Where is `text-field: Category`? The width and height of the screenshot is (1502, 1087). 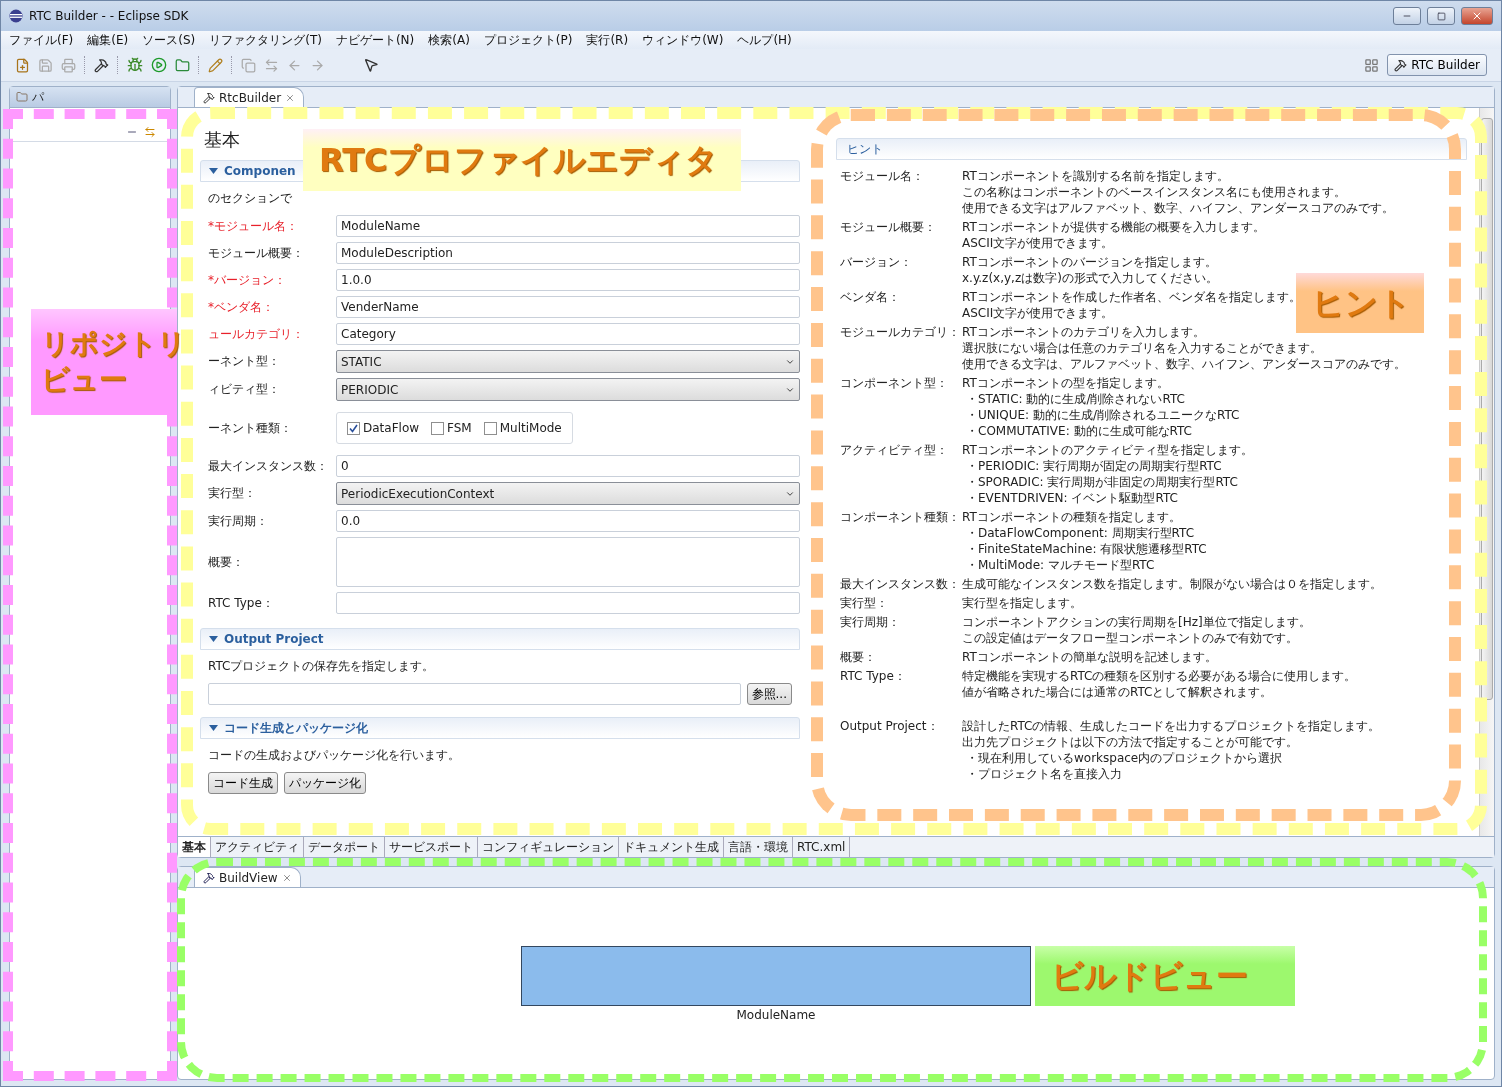 text-field: Category is located at coordinates (568, 334).